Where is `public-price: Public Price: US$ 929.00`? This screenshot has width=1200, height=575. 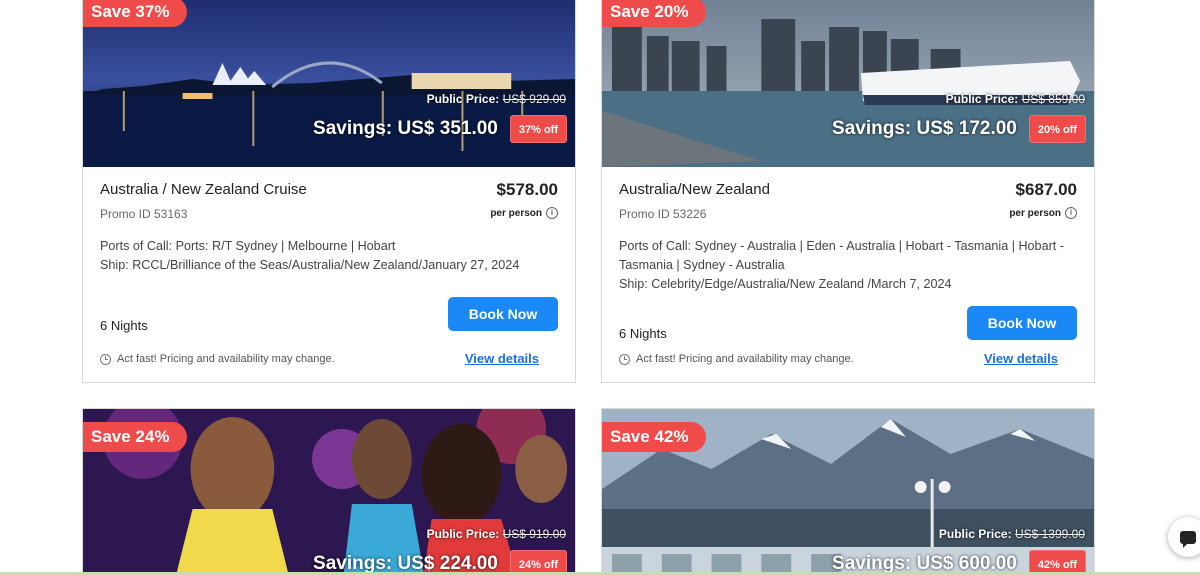
public-price: Public Price: US$ 929.00 is located at coordinates (496, 99).